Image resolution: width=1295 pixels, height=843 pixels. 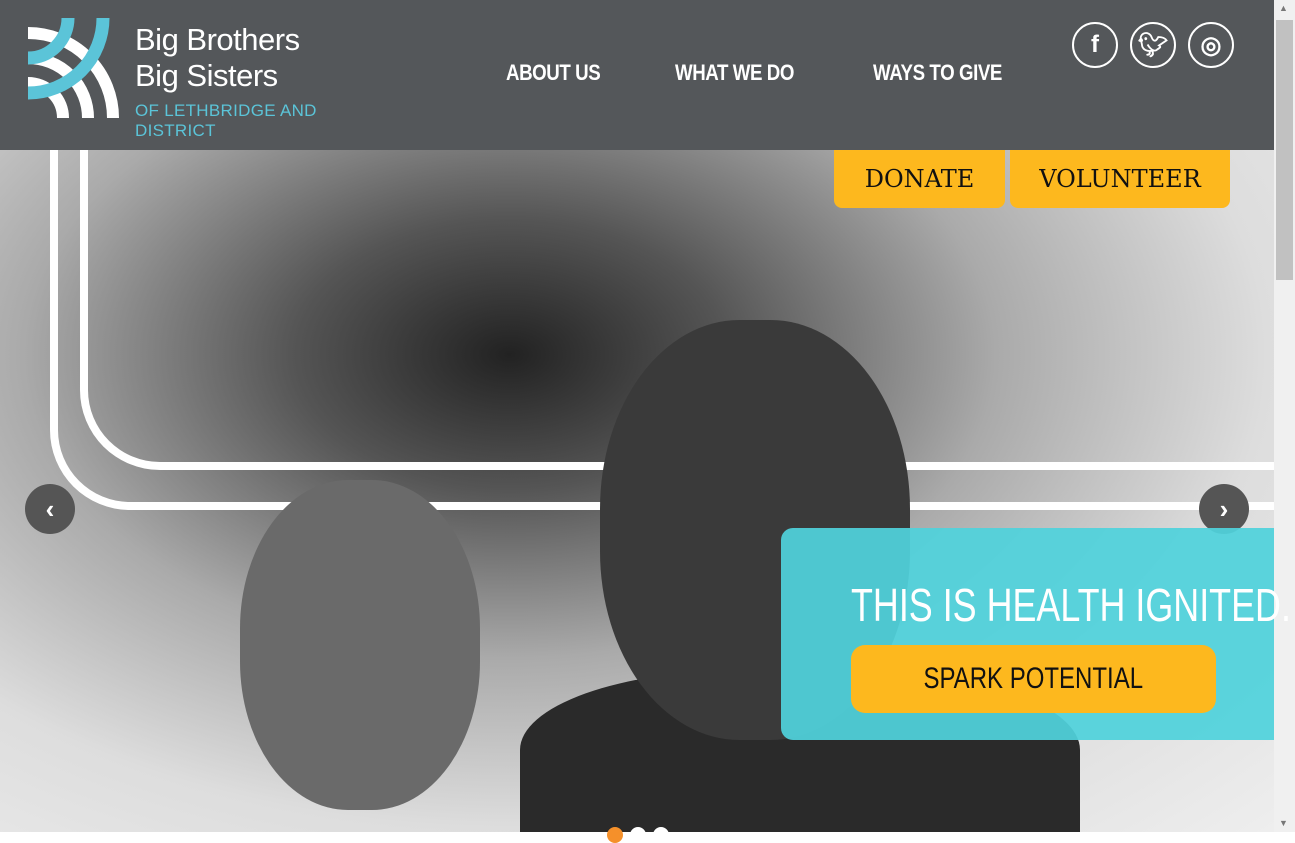 I want to click on photo-man, so click(x=360, y=645).